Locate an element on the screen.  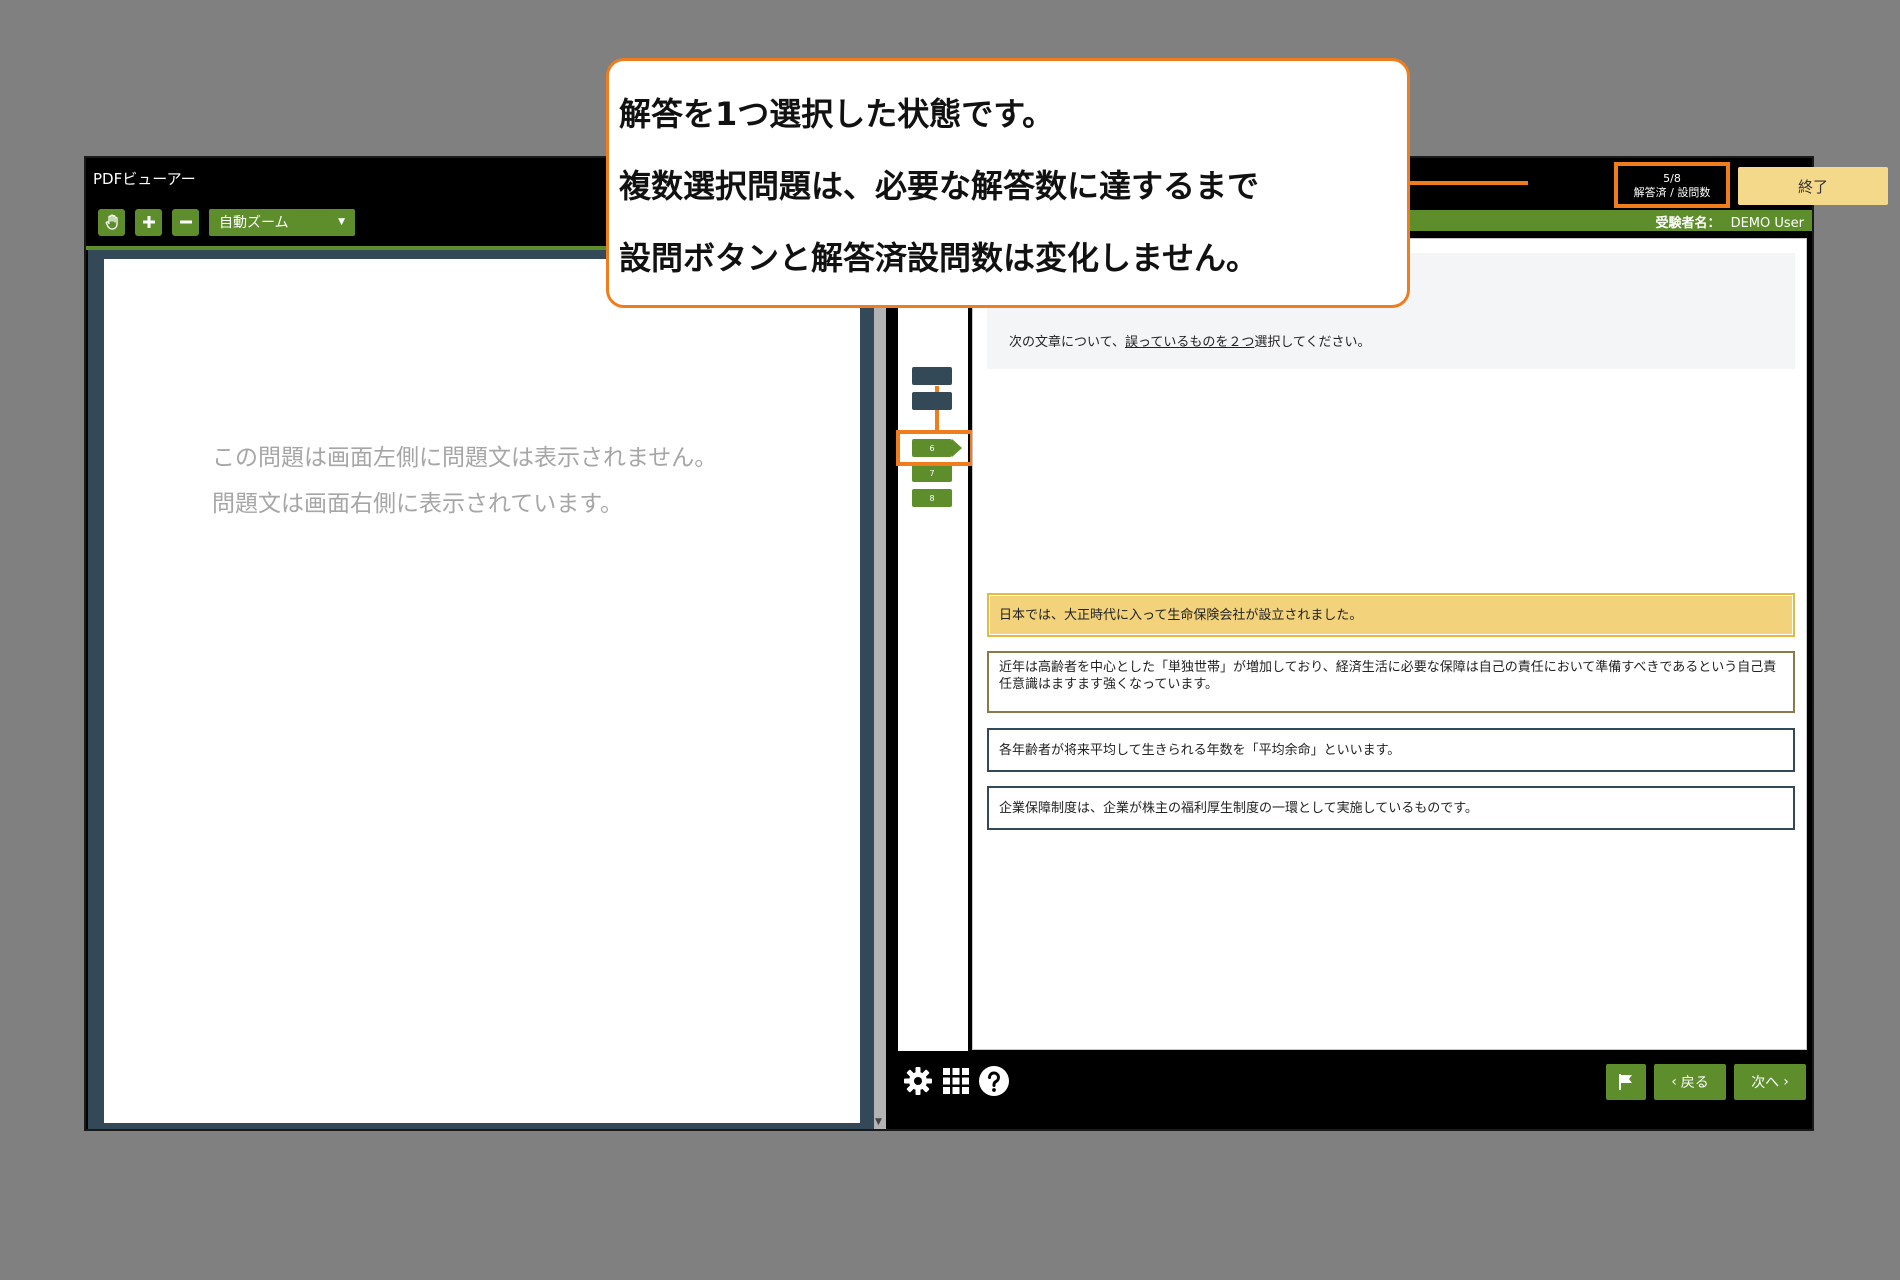
answer-option-text: 各年齢者が将来平均して生きられる年数を「平均余命」といいます。 is located at coordinates (1200, 750).